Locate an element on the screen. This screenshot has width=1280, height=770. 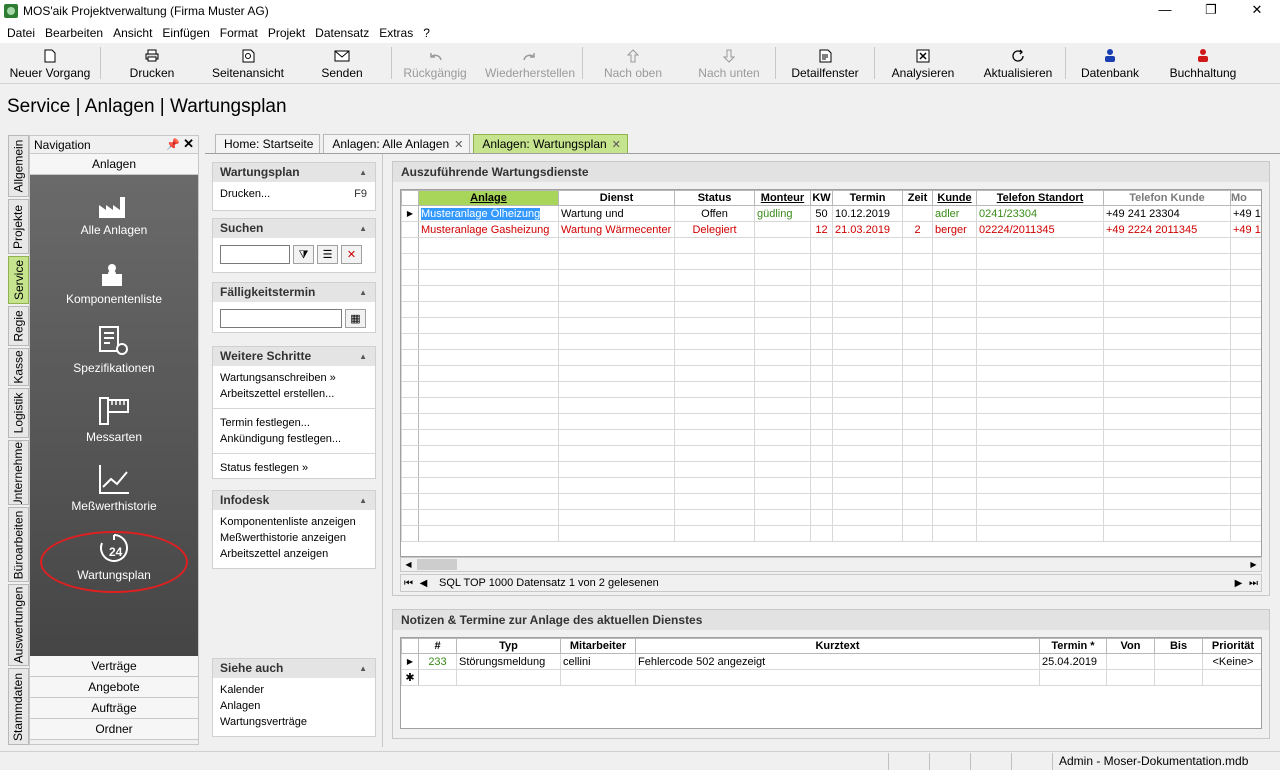
vtab-regie: Regie is located at coordinates (18, 326).